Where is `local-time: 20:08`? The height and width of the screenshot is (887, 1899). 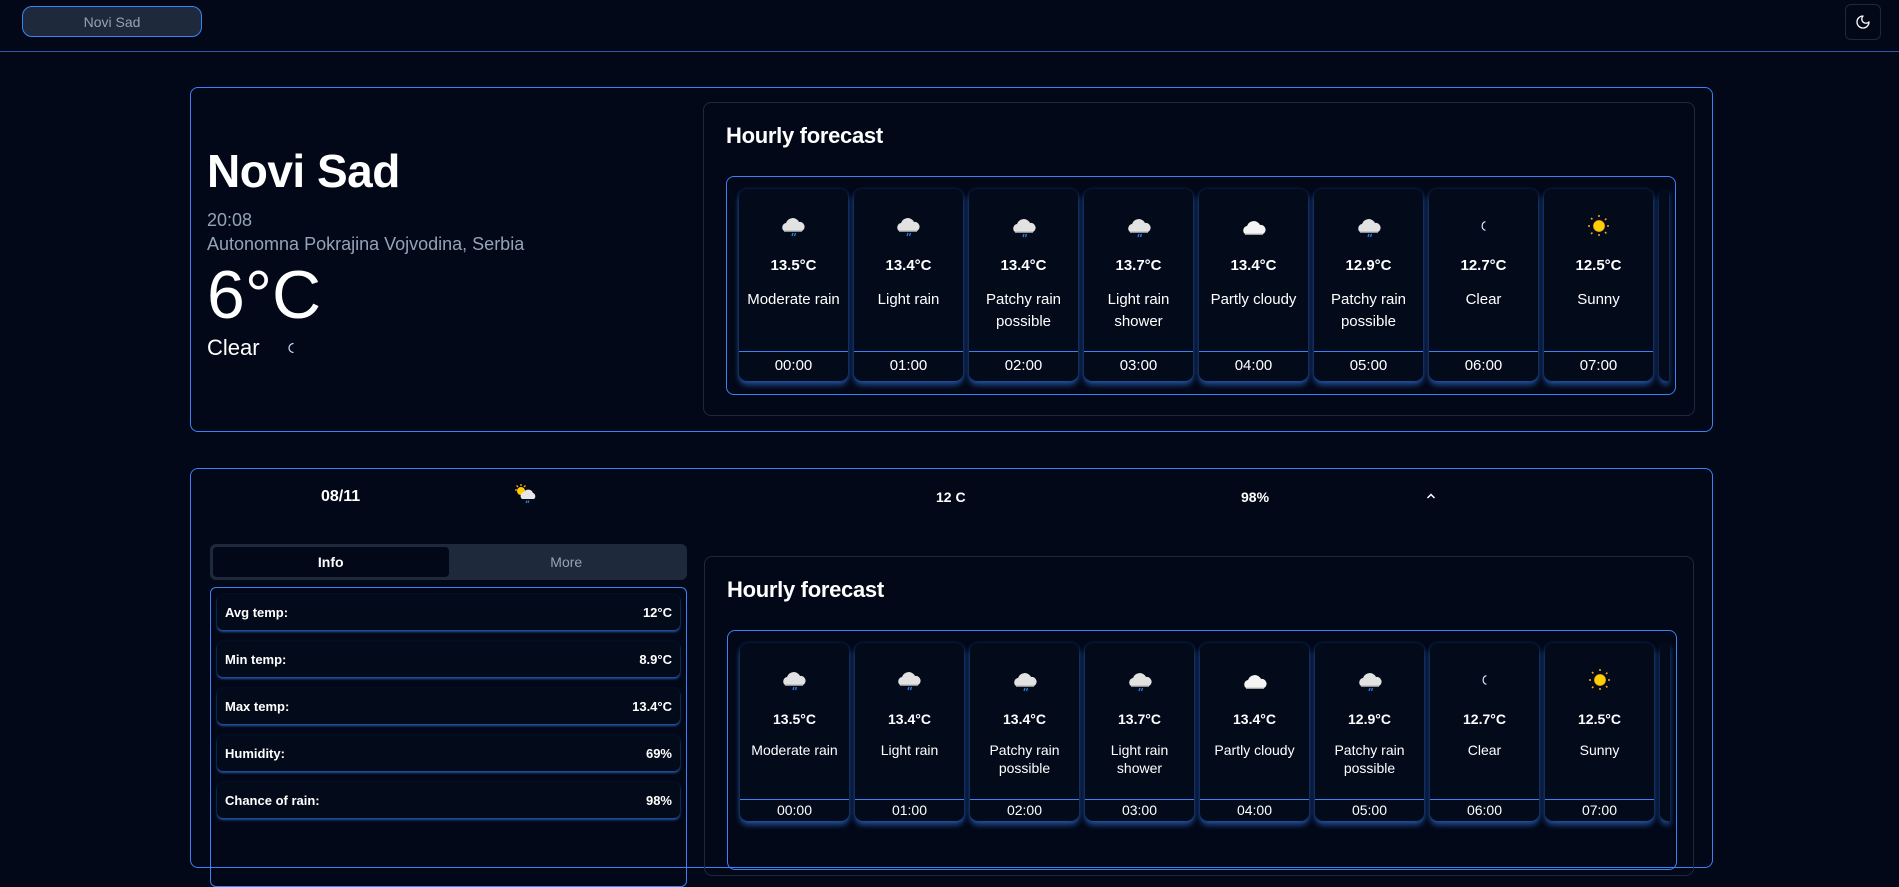
local-time: 20:08 is located at coordinates (230, 220).